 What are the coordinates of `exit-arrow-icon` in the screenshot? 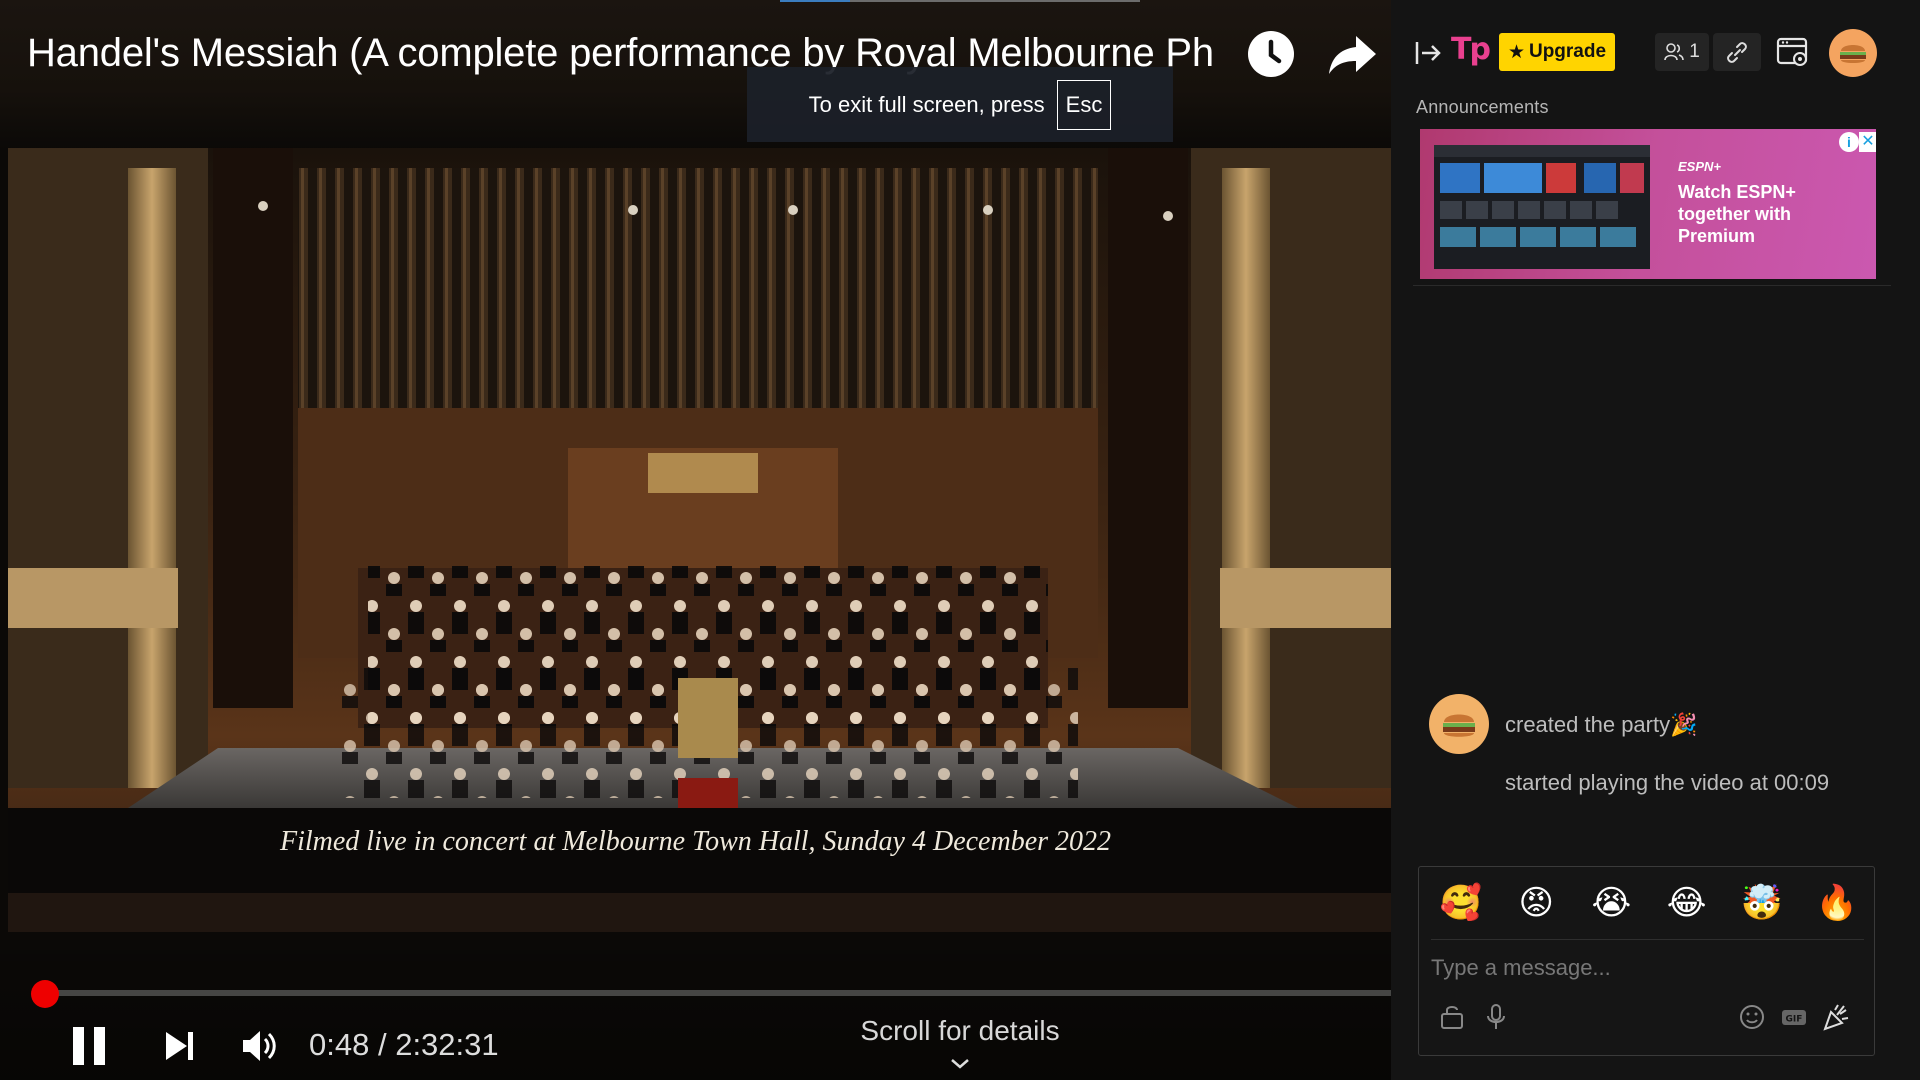 It's located at (1428, 53).